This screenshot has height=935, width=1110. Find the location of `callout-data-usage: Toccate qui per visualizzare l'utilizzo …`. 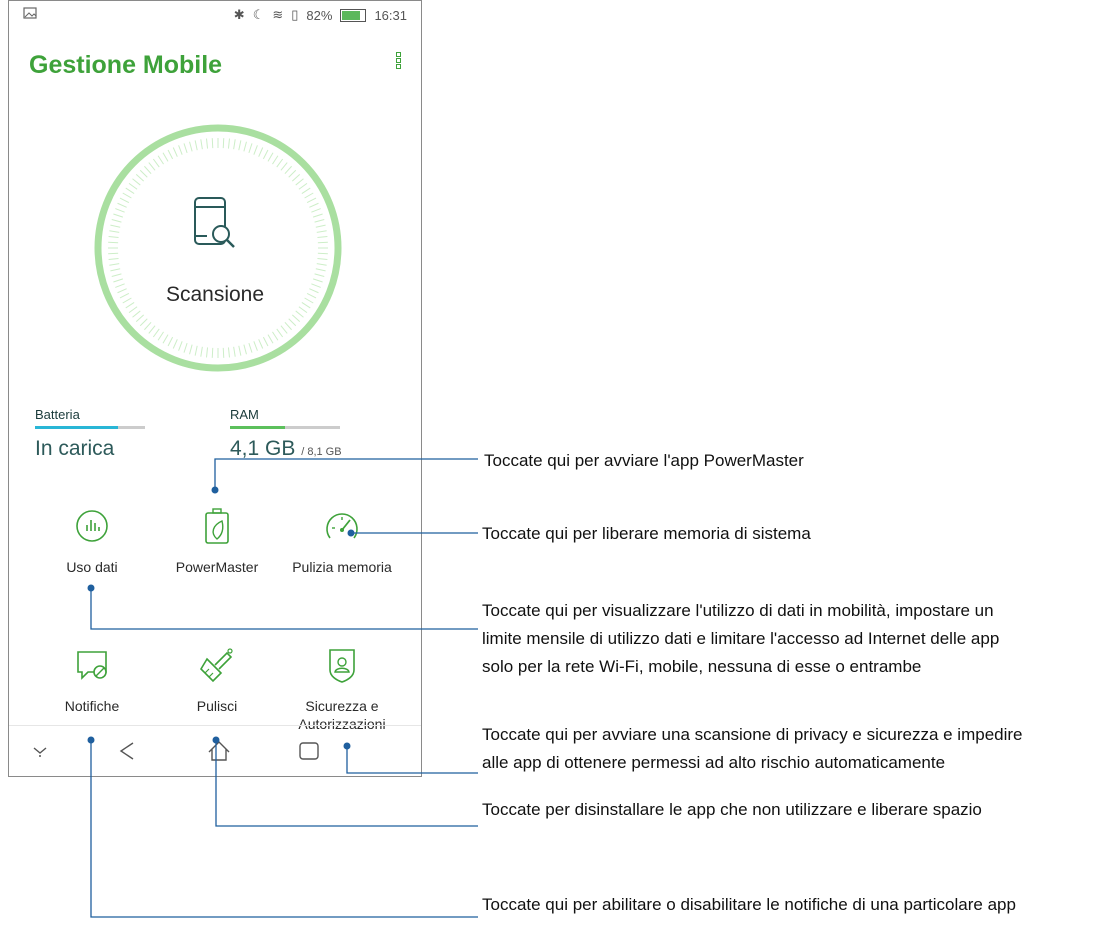

callout-data-usage: Toccate qui per visualizzare l'utilizzo … is located at coordinates (740, 639).